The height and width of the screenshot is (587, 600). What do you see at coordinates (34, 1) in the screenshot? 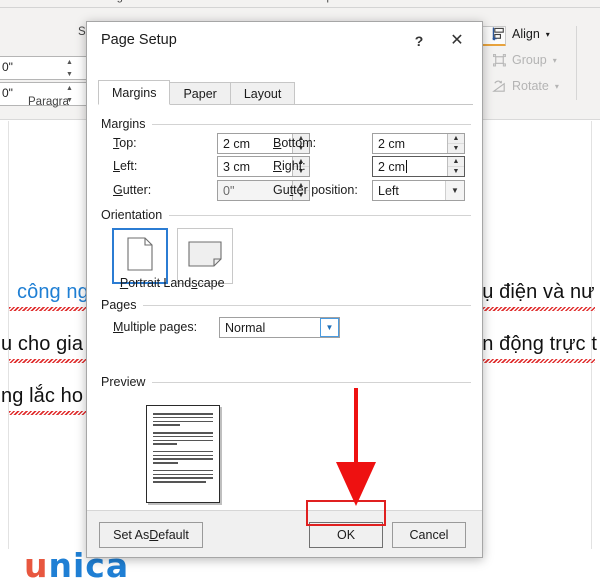
I see `ribbon-tab-references: References` at bounding box center [34, 1].